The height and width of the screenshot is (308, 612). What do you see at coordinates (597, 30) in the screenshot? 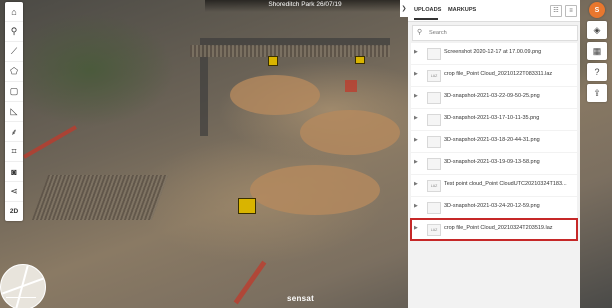
I see `layers-icon: ◈` at bounding box center [597, 30].